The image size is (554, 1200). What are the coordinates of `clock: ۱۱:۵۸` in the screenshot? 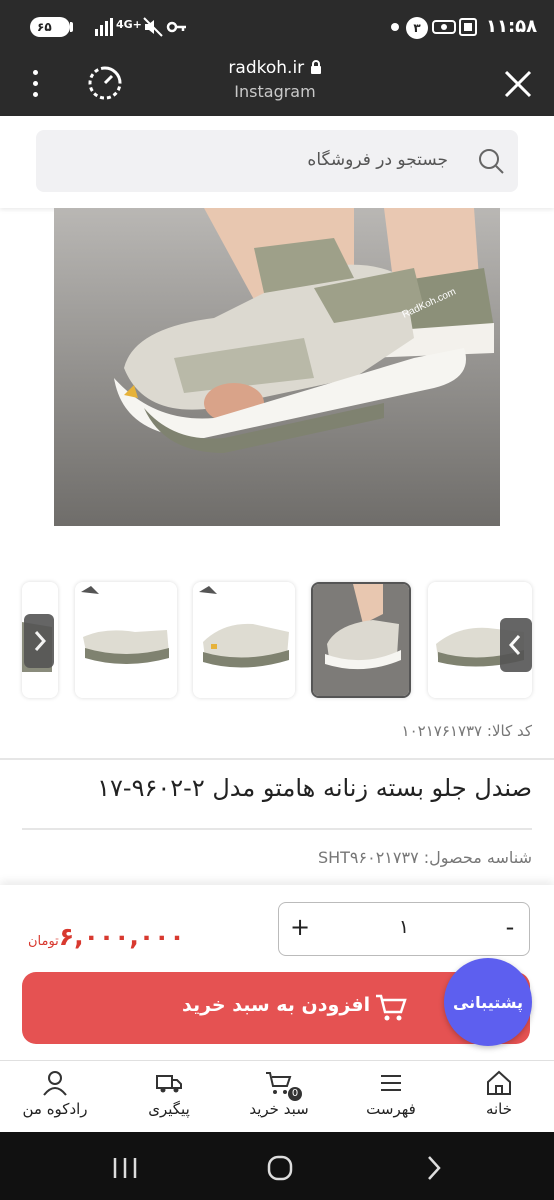 It's located at (512, 26).